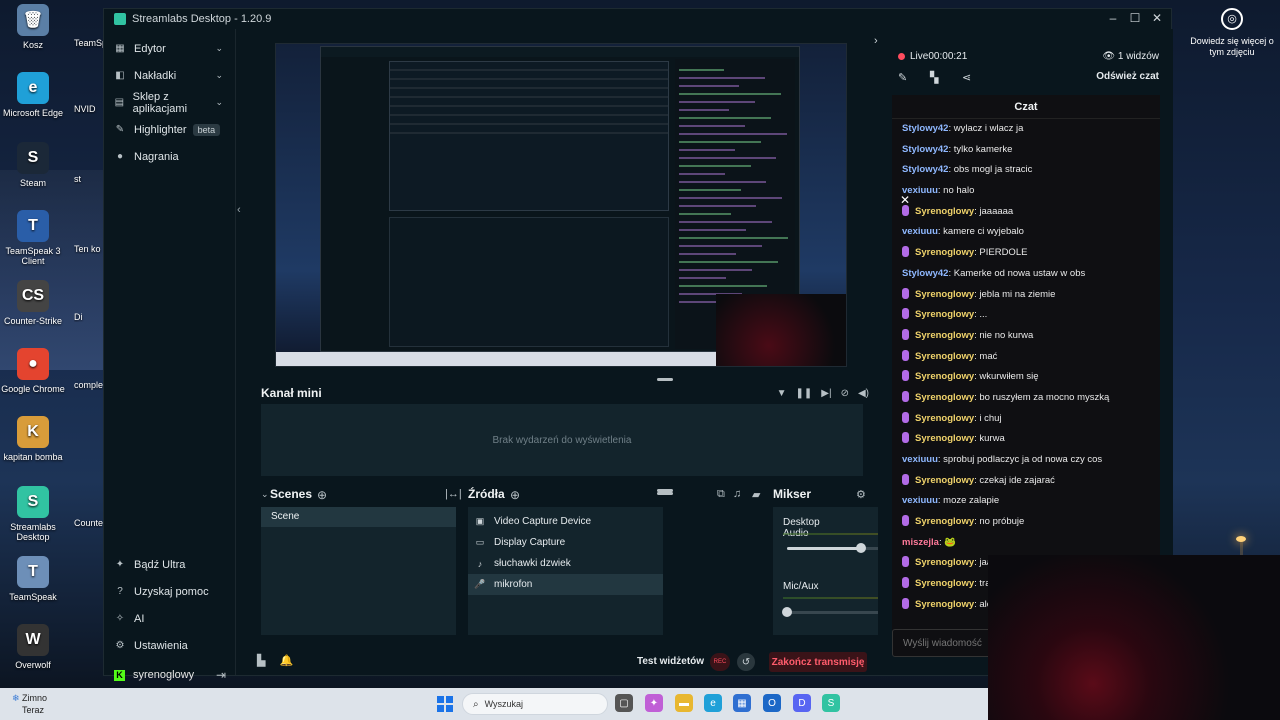  Describe the element at coordinates (169, 75) in the screenshot. I see `sidebar-item-nakładki: ◧ Nakładki ⌄` at that location.